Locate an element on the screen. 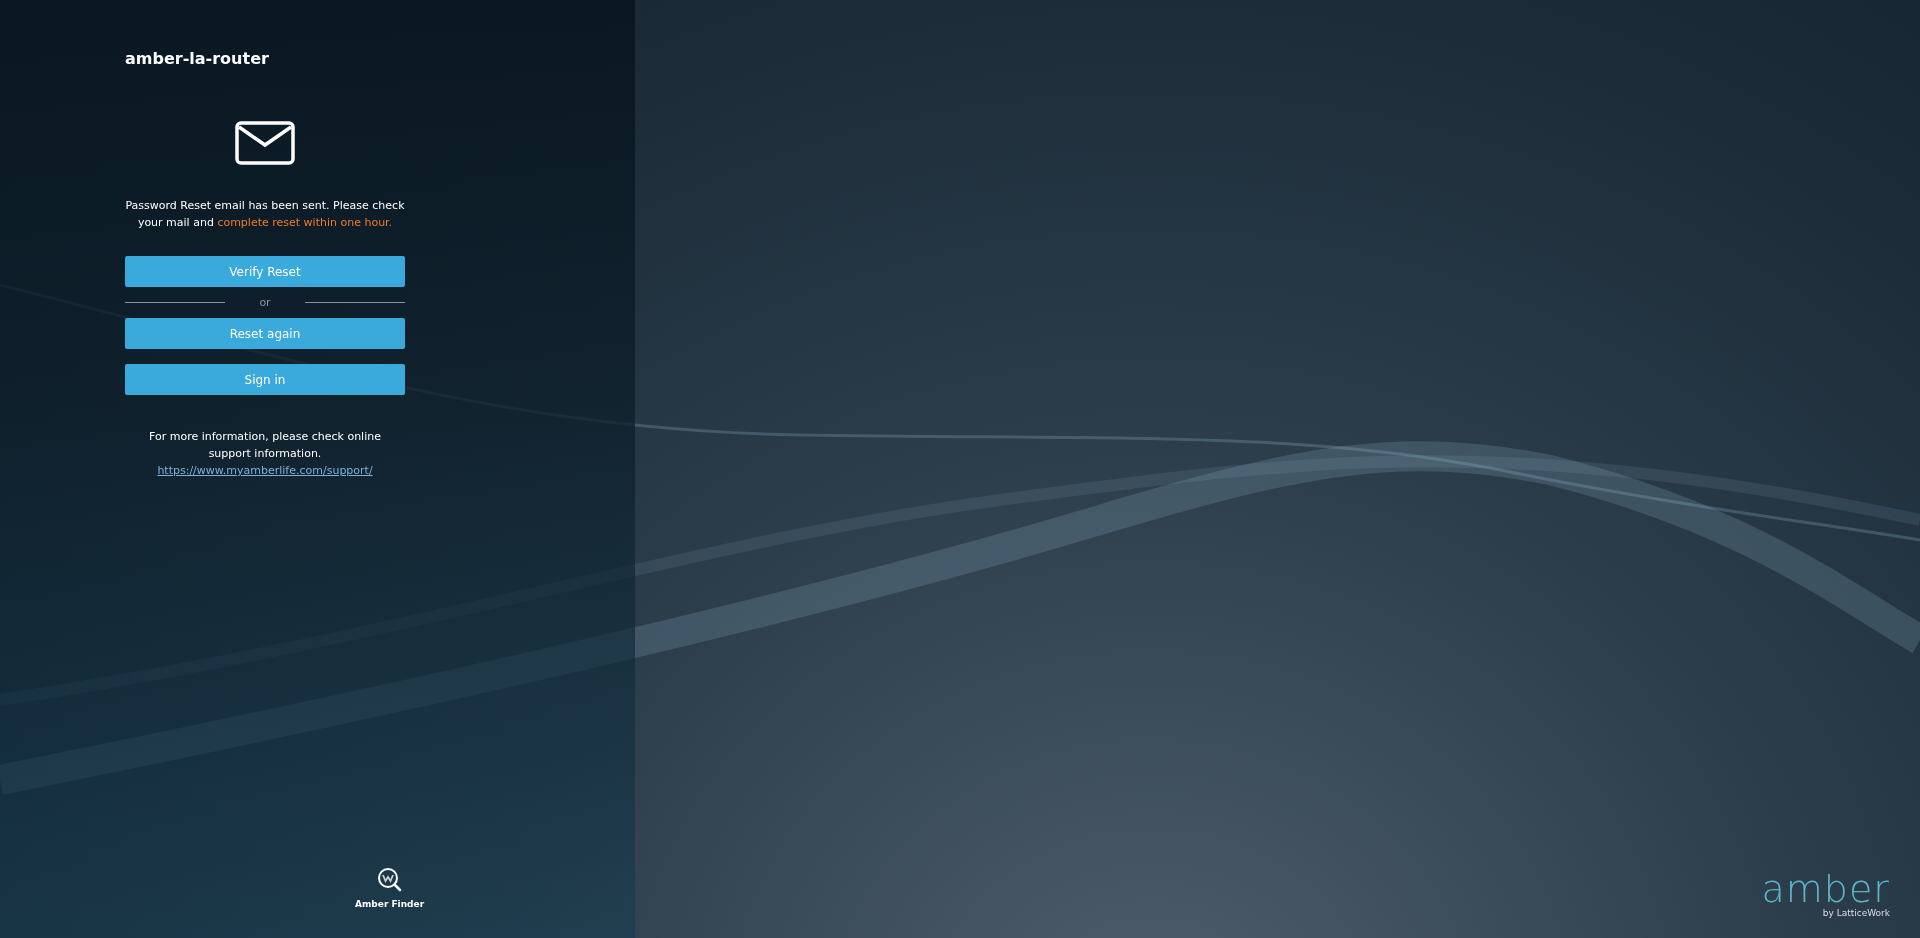 The height and width of the screenshot is (938, 1920). device-name: amber-la-router is located at coordinates (197, 58).